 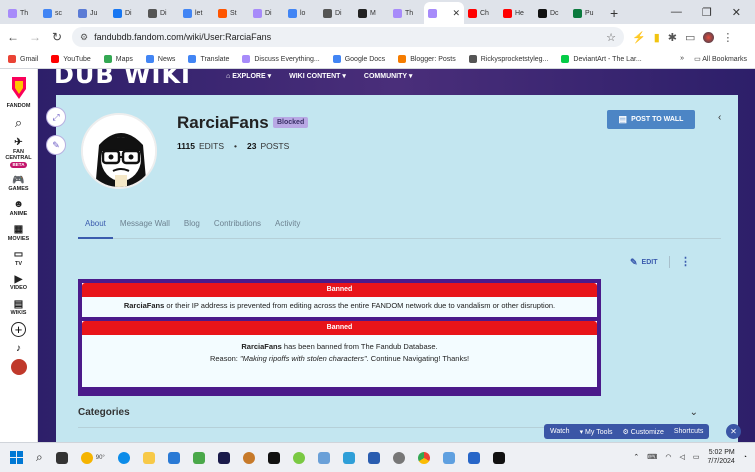 What do you see at coordinates (586, 13) in the screenshot?
I see `browser-tab: Pu` at bounding box center [586, 13].